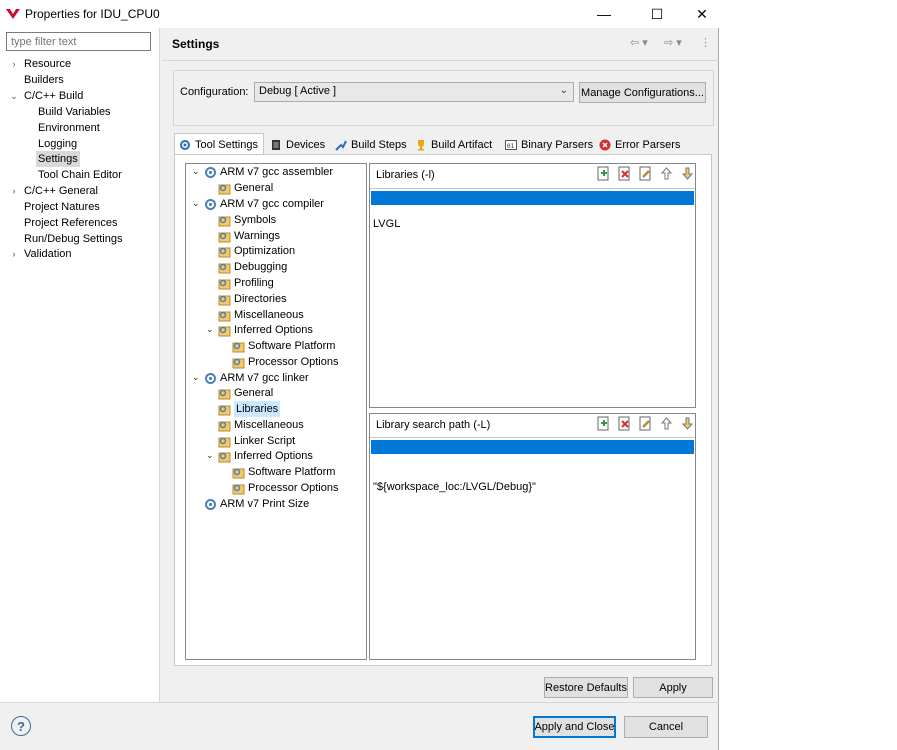  Describe the element at coordinates (421, 144) in the screenshot. I see `trophy-icon` at that location.